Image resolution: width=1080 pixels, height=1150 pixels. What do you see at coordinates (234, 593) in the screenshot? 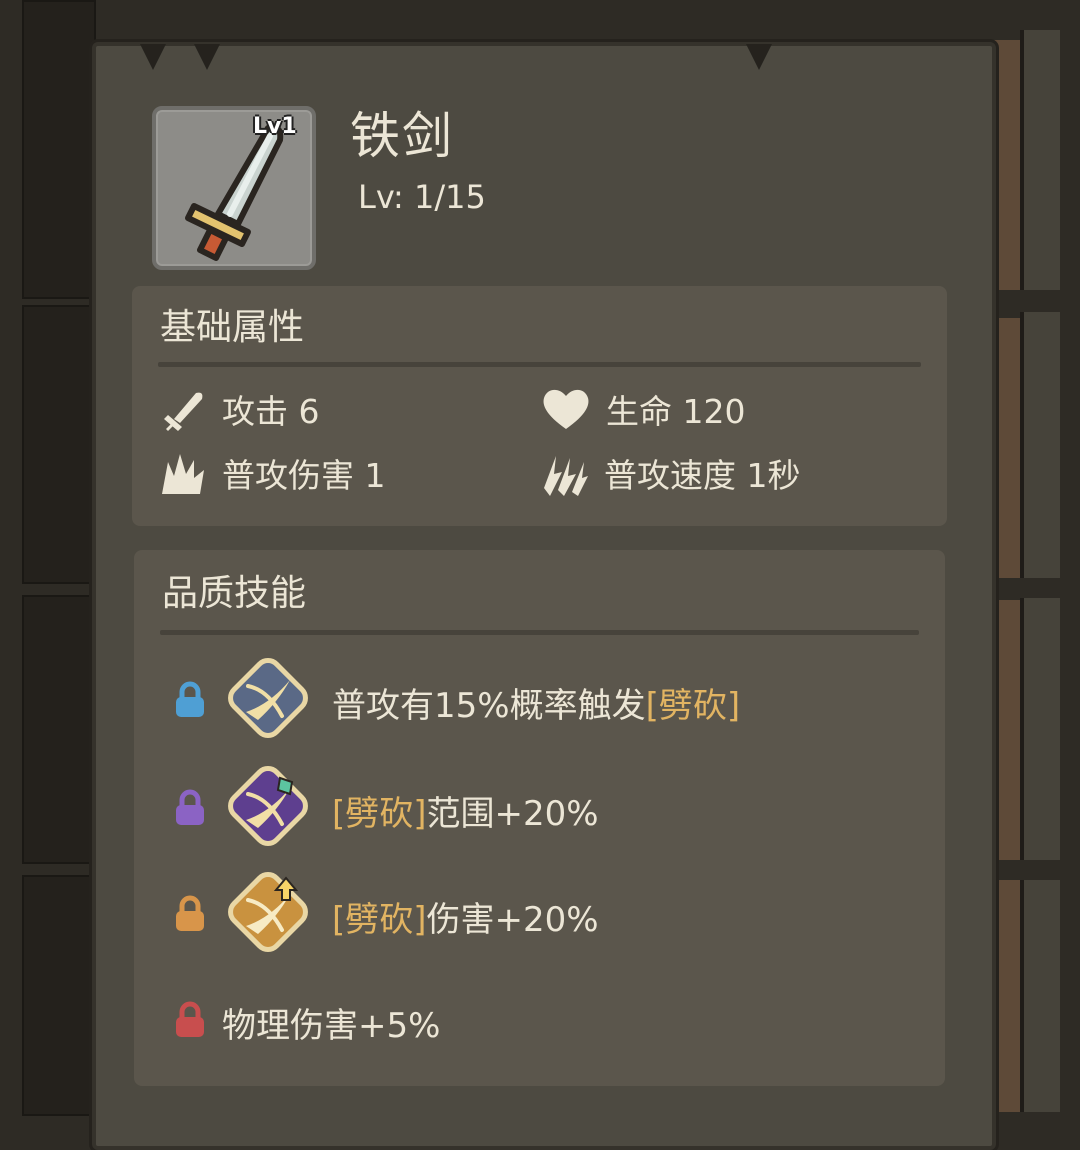
I see `section-title: 品质技能` at bounding box center [234, 593].